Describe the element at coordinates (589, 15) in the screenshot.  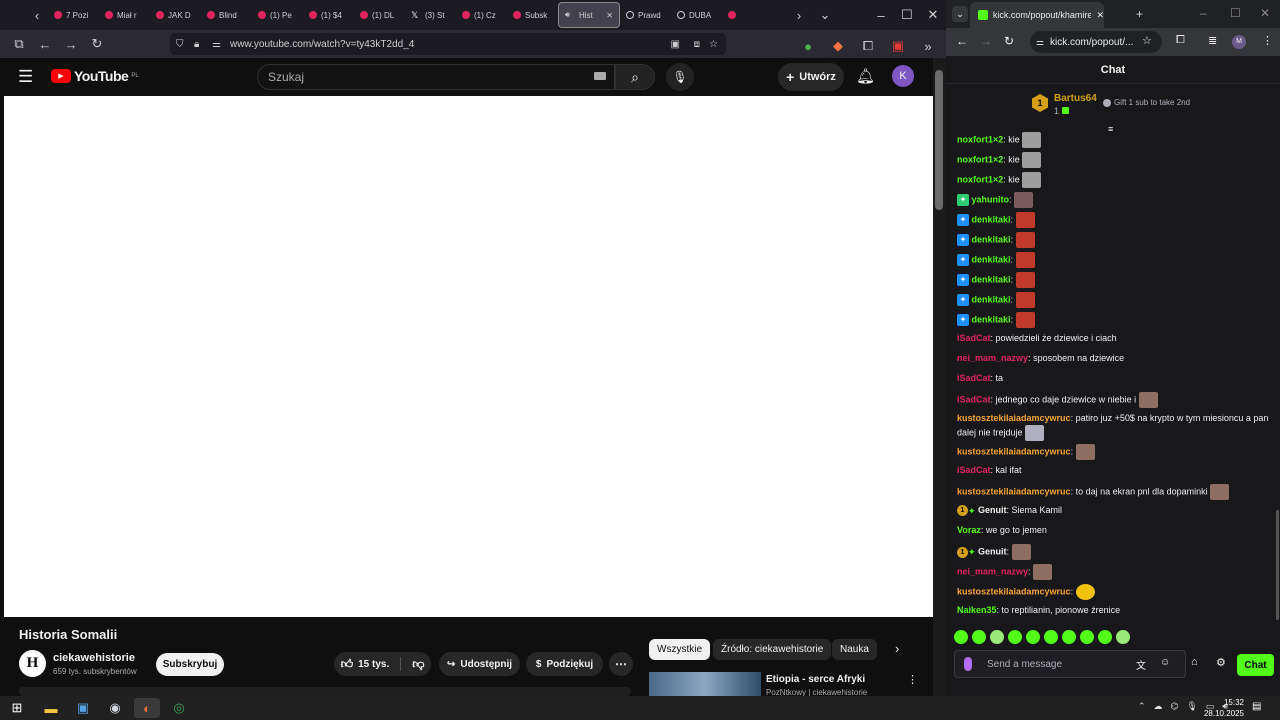
I see `browser-tab: 🔊︎ Hist ✕` at that location.